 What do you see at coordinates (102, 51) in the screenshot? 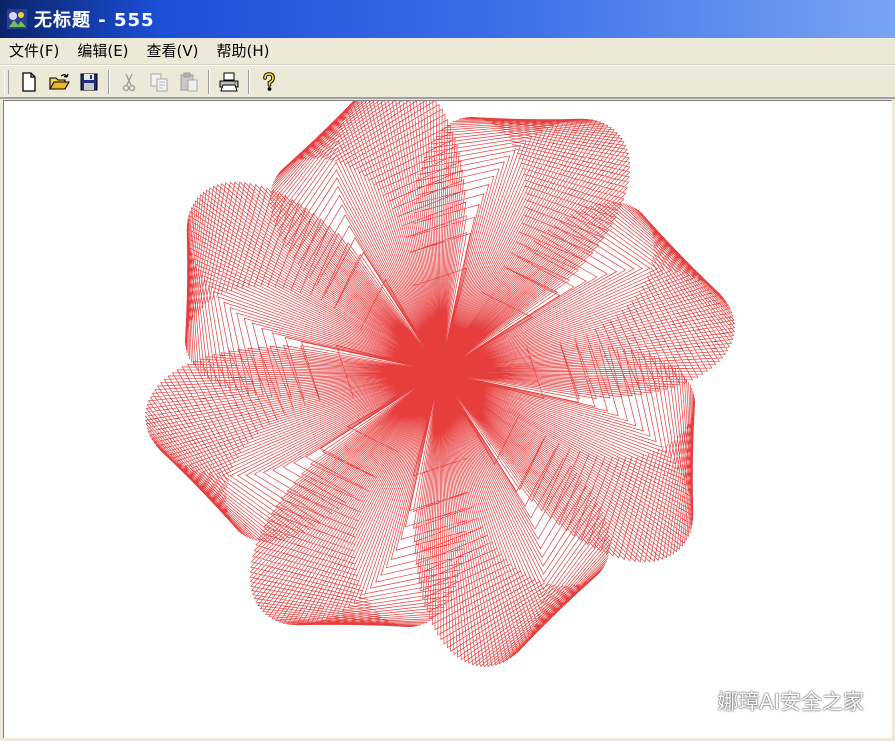
I see `menu-edit: 编辑(E)` at bounding box center [102, 51].